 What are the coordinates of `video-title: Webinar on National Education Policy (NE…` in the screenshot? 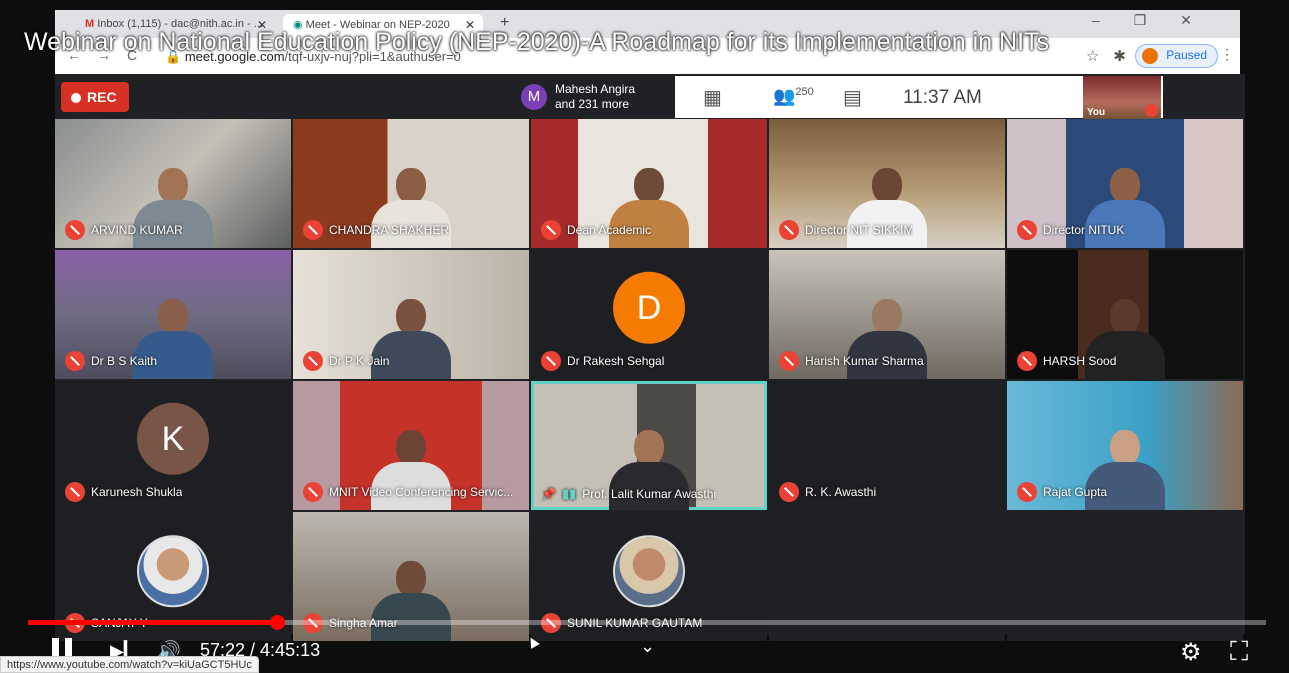 It's located at (537, 42).